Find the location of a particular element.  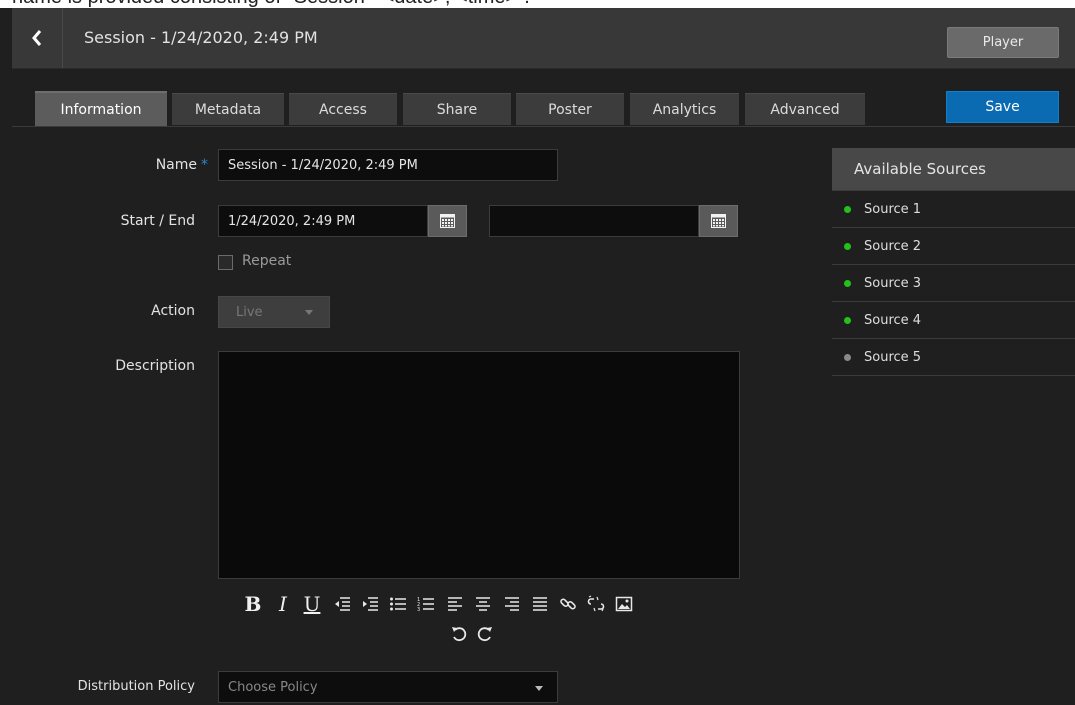

outdent-icon is located at coordinates (342, 604).